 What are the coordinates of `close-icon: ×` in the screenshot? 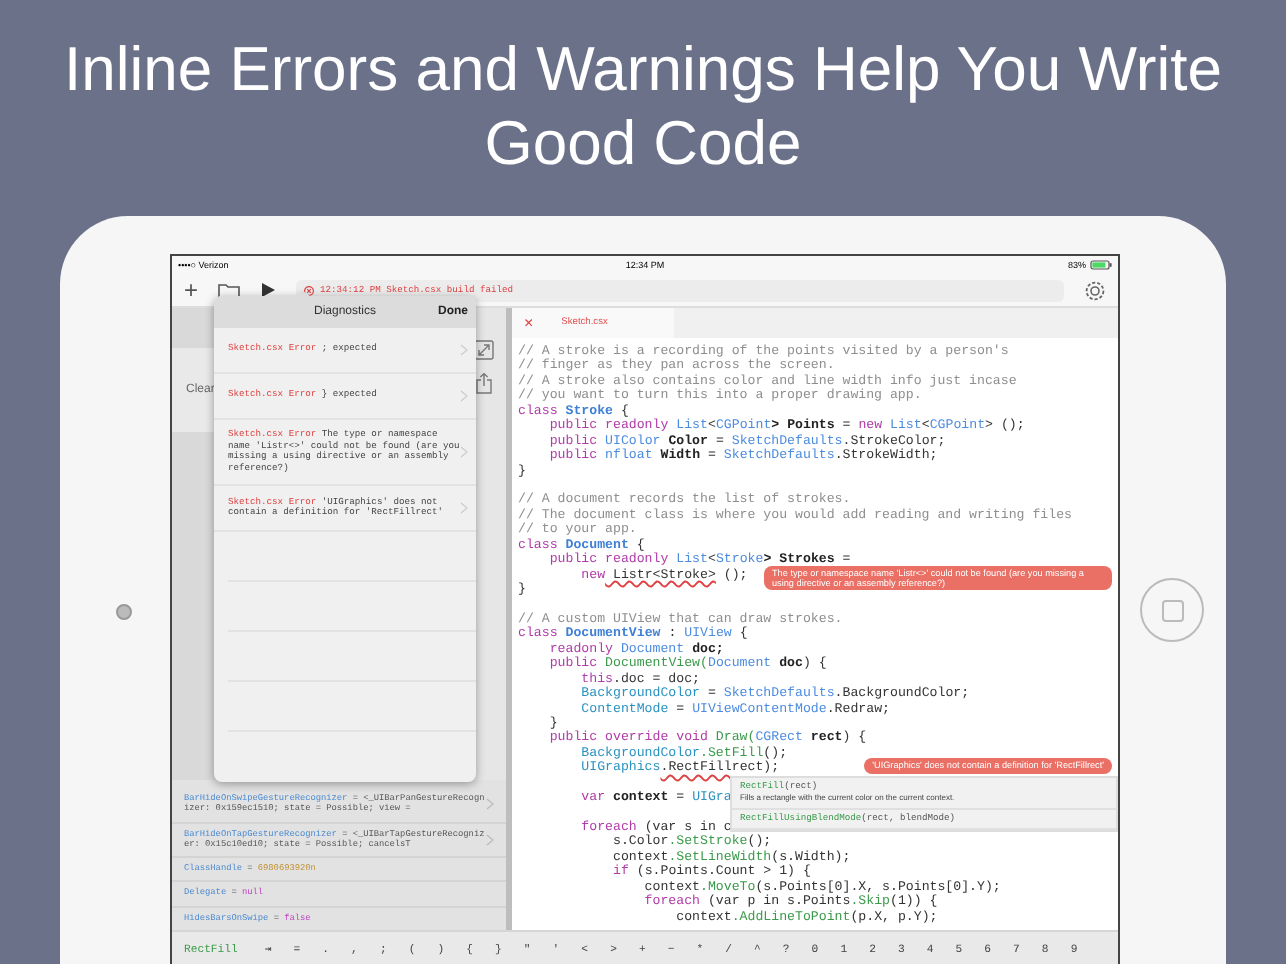 It's located at (529, 323).